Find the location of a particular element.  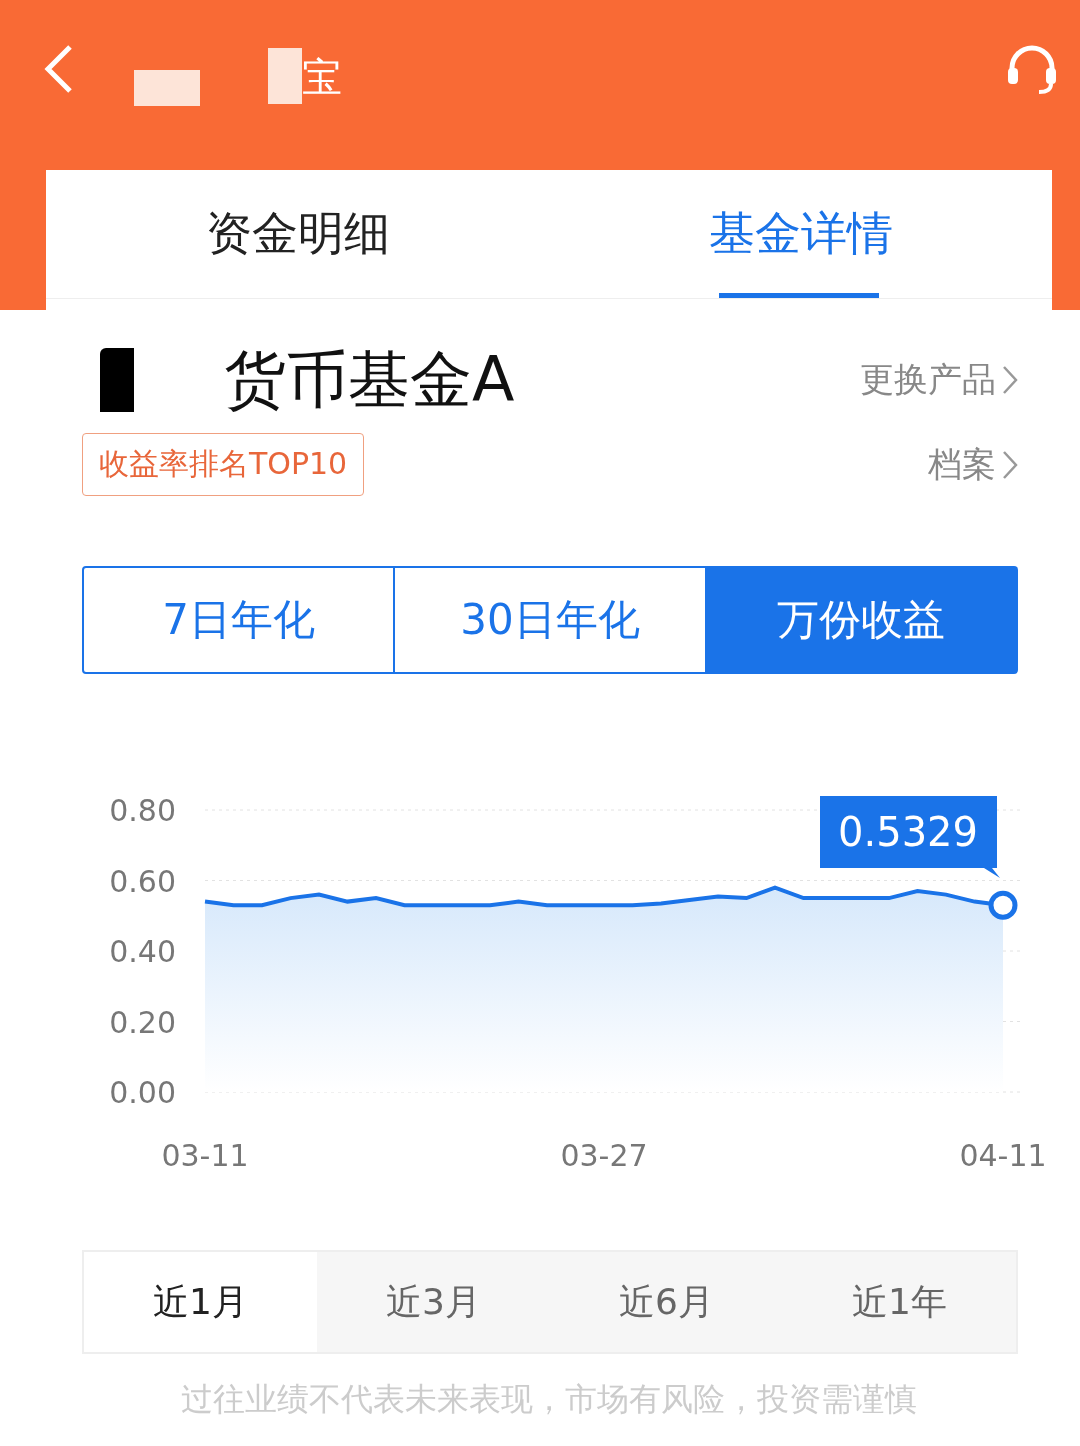

data-point is located at coordinates (1003, 905).